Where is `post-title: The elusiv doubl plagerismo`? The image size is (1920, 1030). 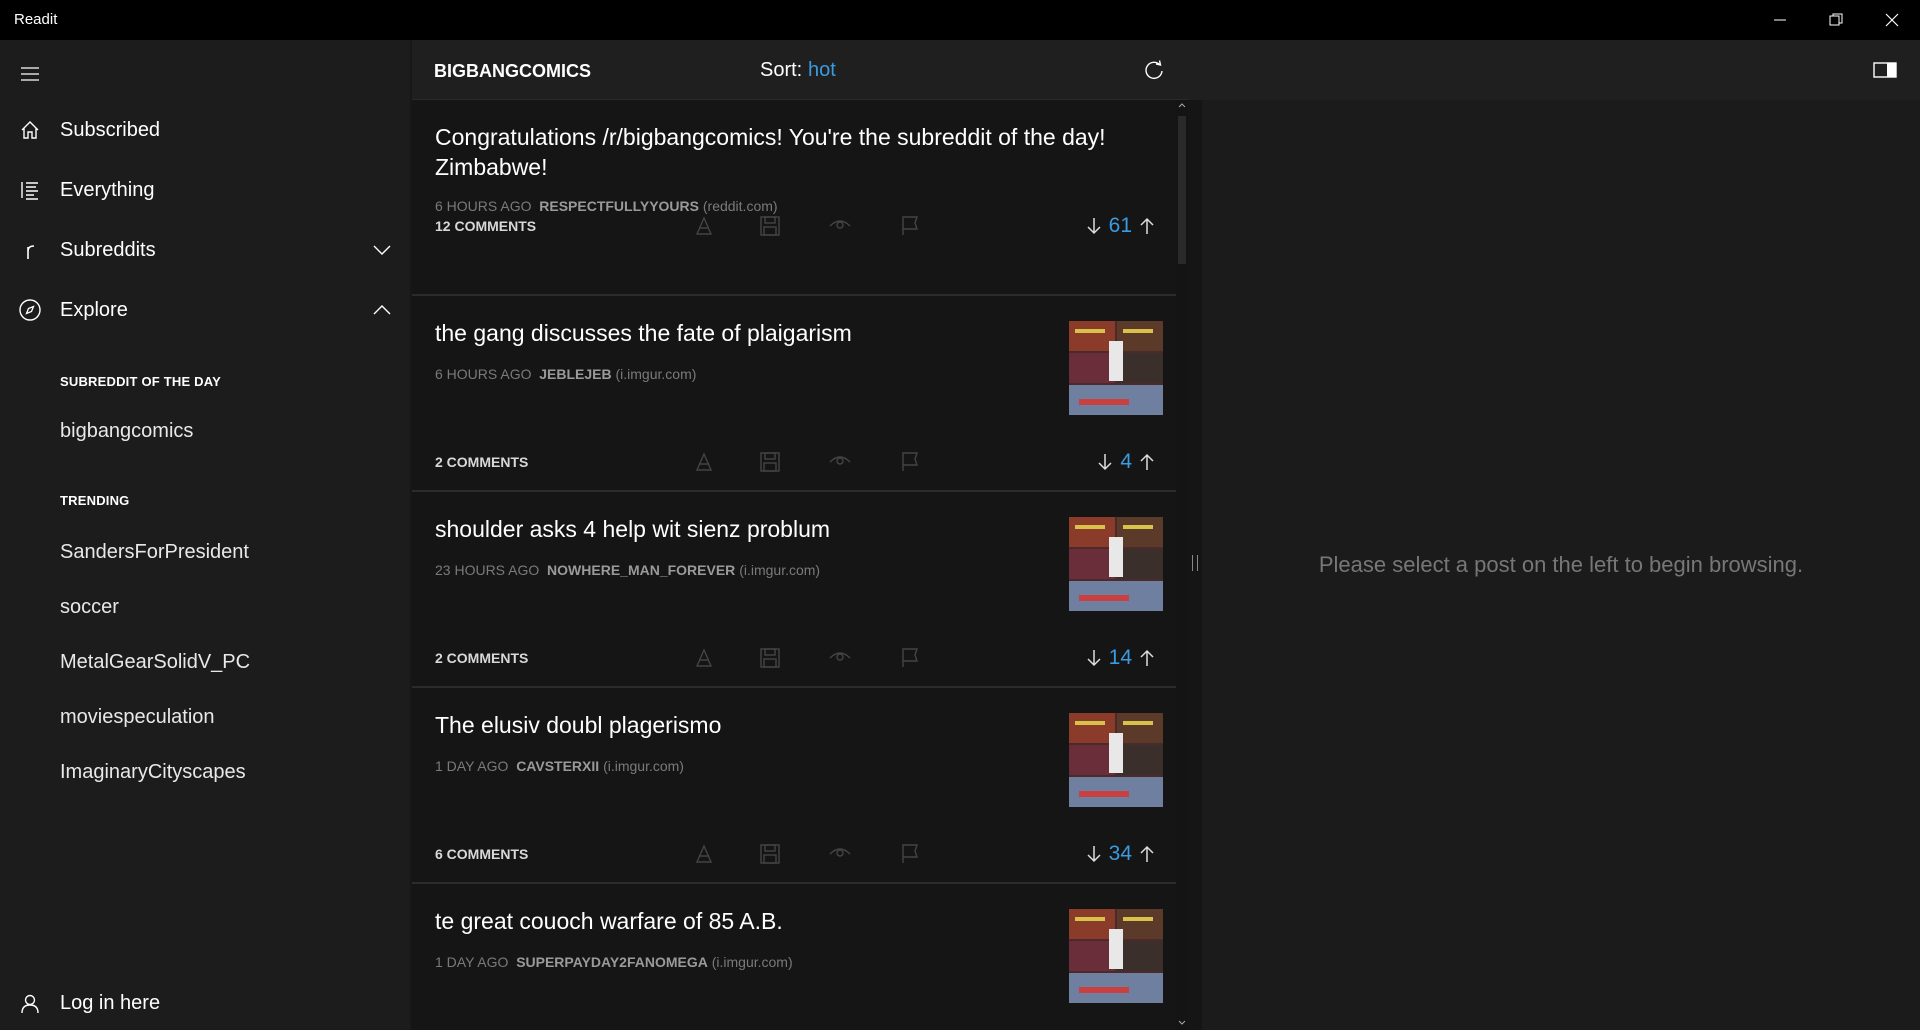 post-title: The elusiv doubl plagerismo is located at coordinates (775, 725).